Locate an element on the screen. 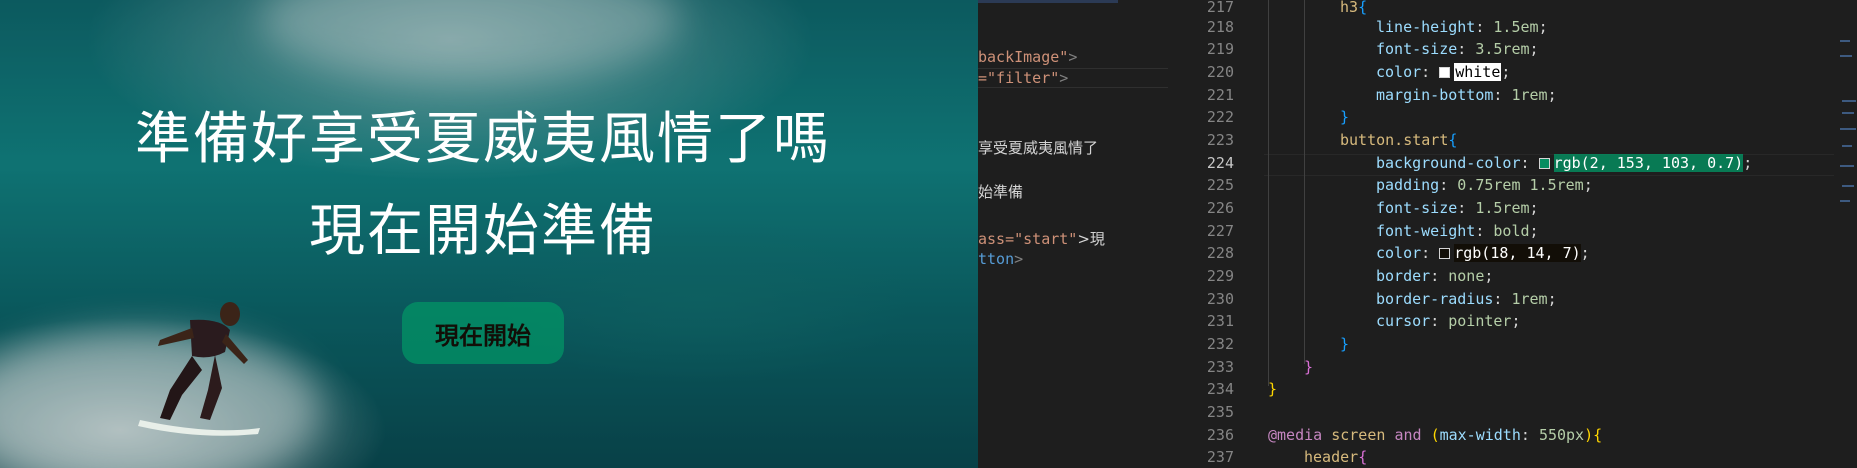 The image size is (1857, 468). html-text-line: 享受夏威夷風情了 is located at coordinates (1038, 148).